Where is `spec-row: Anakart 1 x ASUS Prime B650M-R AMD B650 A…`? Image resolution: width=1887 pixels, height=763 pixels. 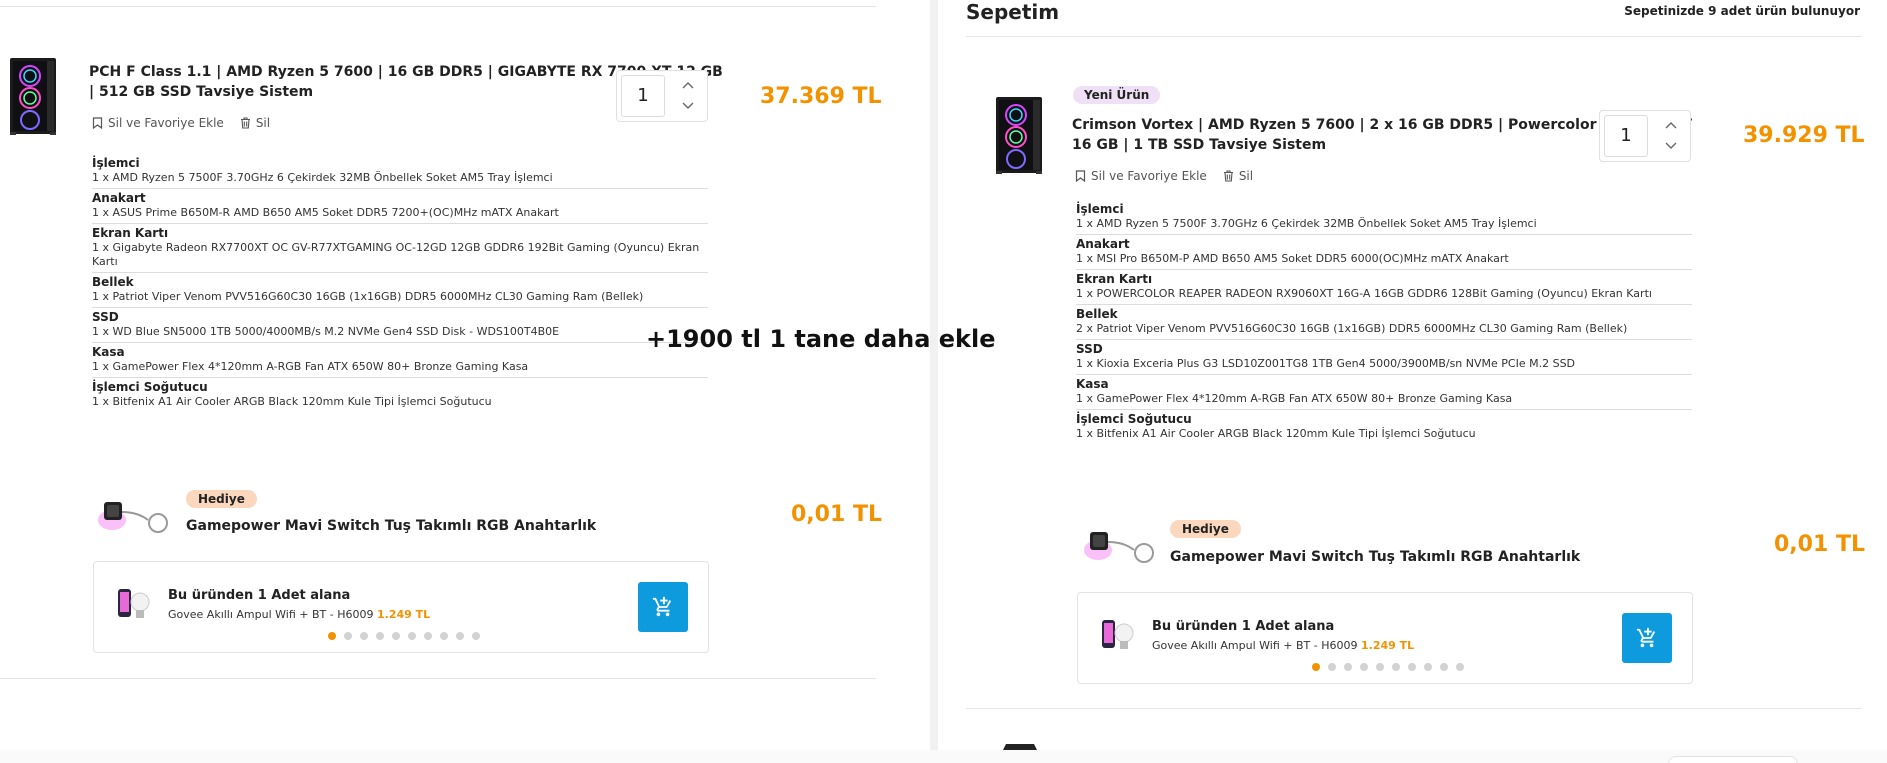 spec-row: Anakart 1 x ASUS Prime B650M-R AMD B650 A… is located at coordinates (400, 206).